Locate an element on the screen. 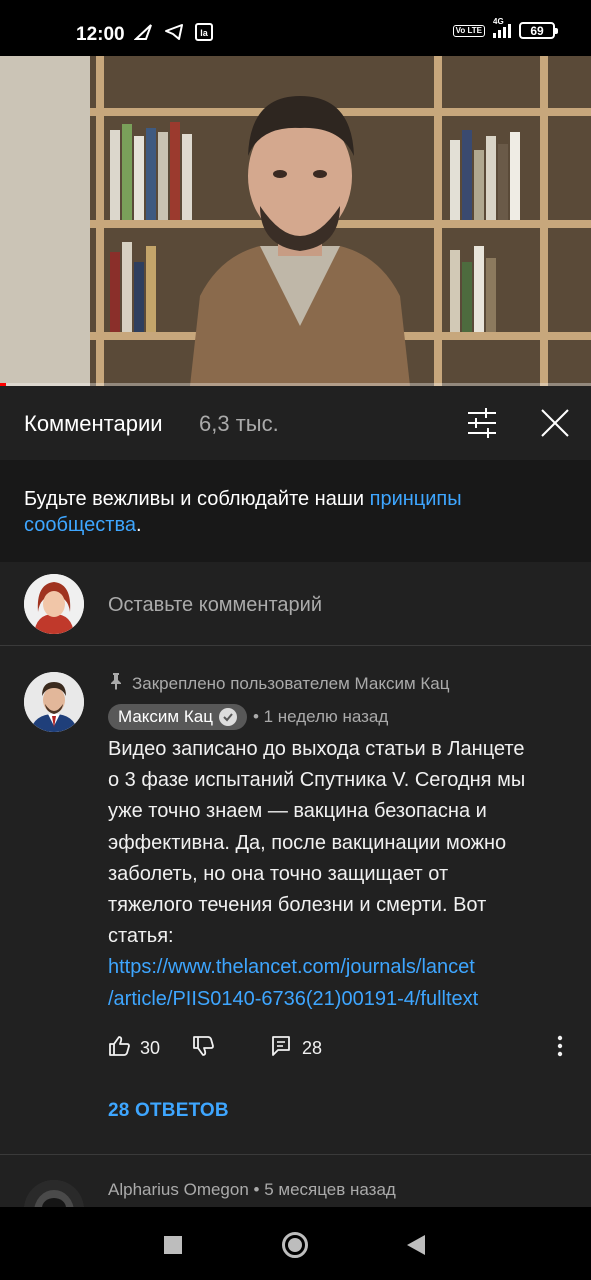 The height and width of the screenshot is (1280, 591). next-comment-time: • 5 месяцев назад is located at coordinates (325, 1189).